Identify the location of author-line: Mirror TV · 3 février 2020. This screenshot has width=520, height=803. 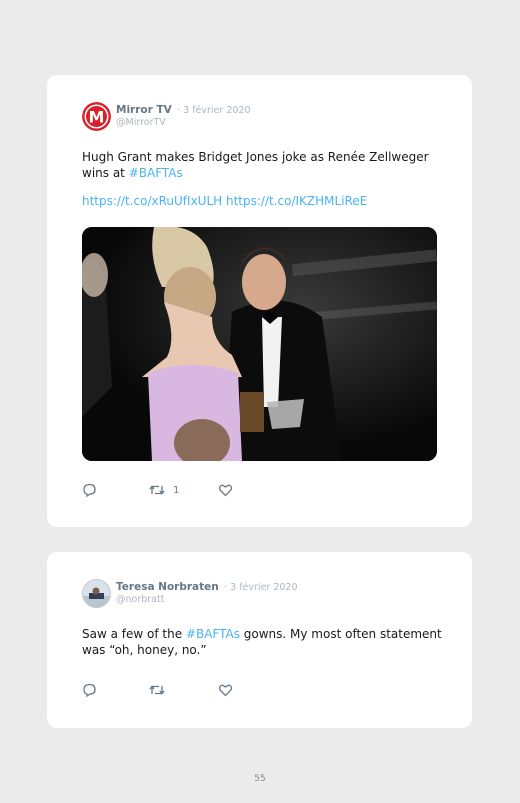
(183, 110).